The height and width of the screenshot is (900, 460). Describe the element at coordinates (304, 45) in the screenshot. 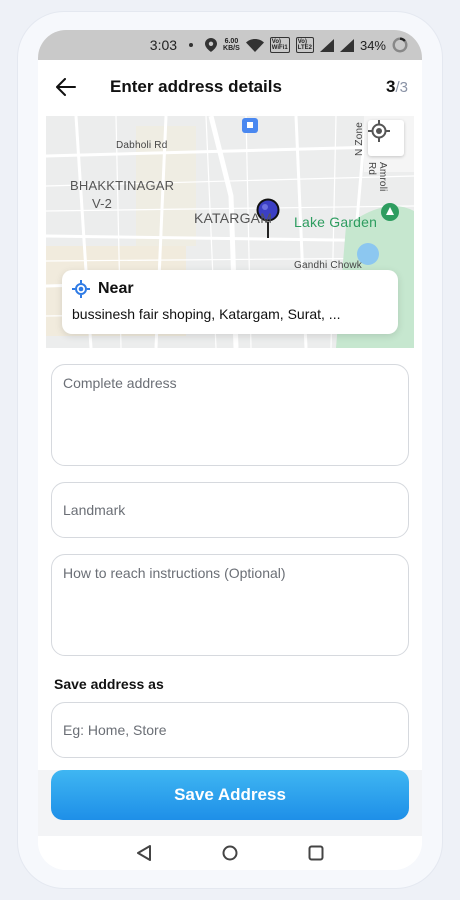

I see `volte-lte-badge: Vo) LTE2` at that location.